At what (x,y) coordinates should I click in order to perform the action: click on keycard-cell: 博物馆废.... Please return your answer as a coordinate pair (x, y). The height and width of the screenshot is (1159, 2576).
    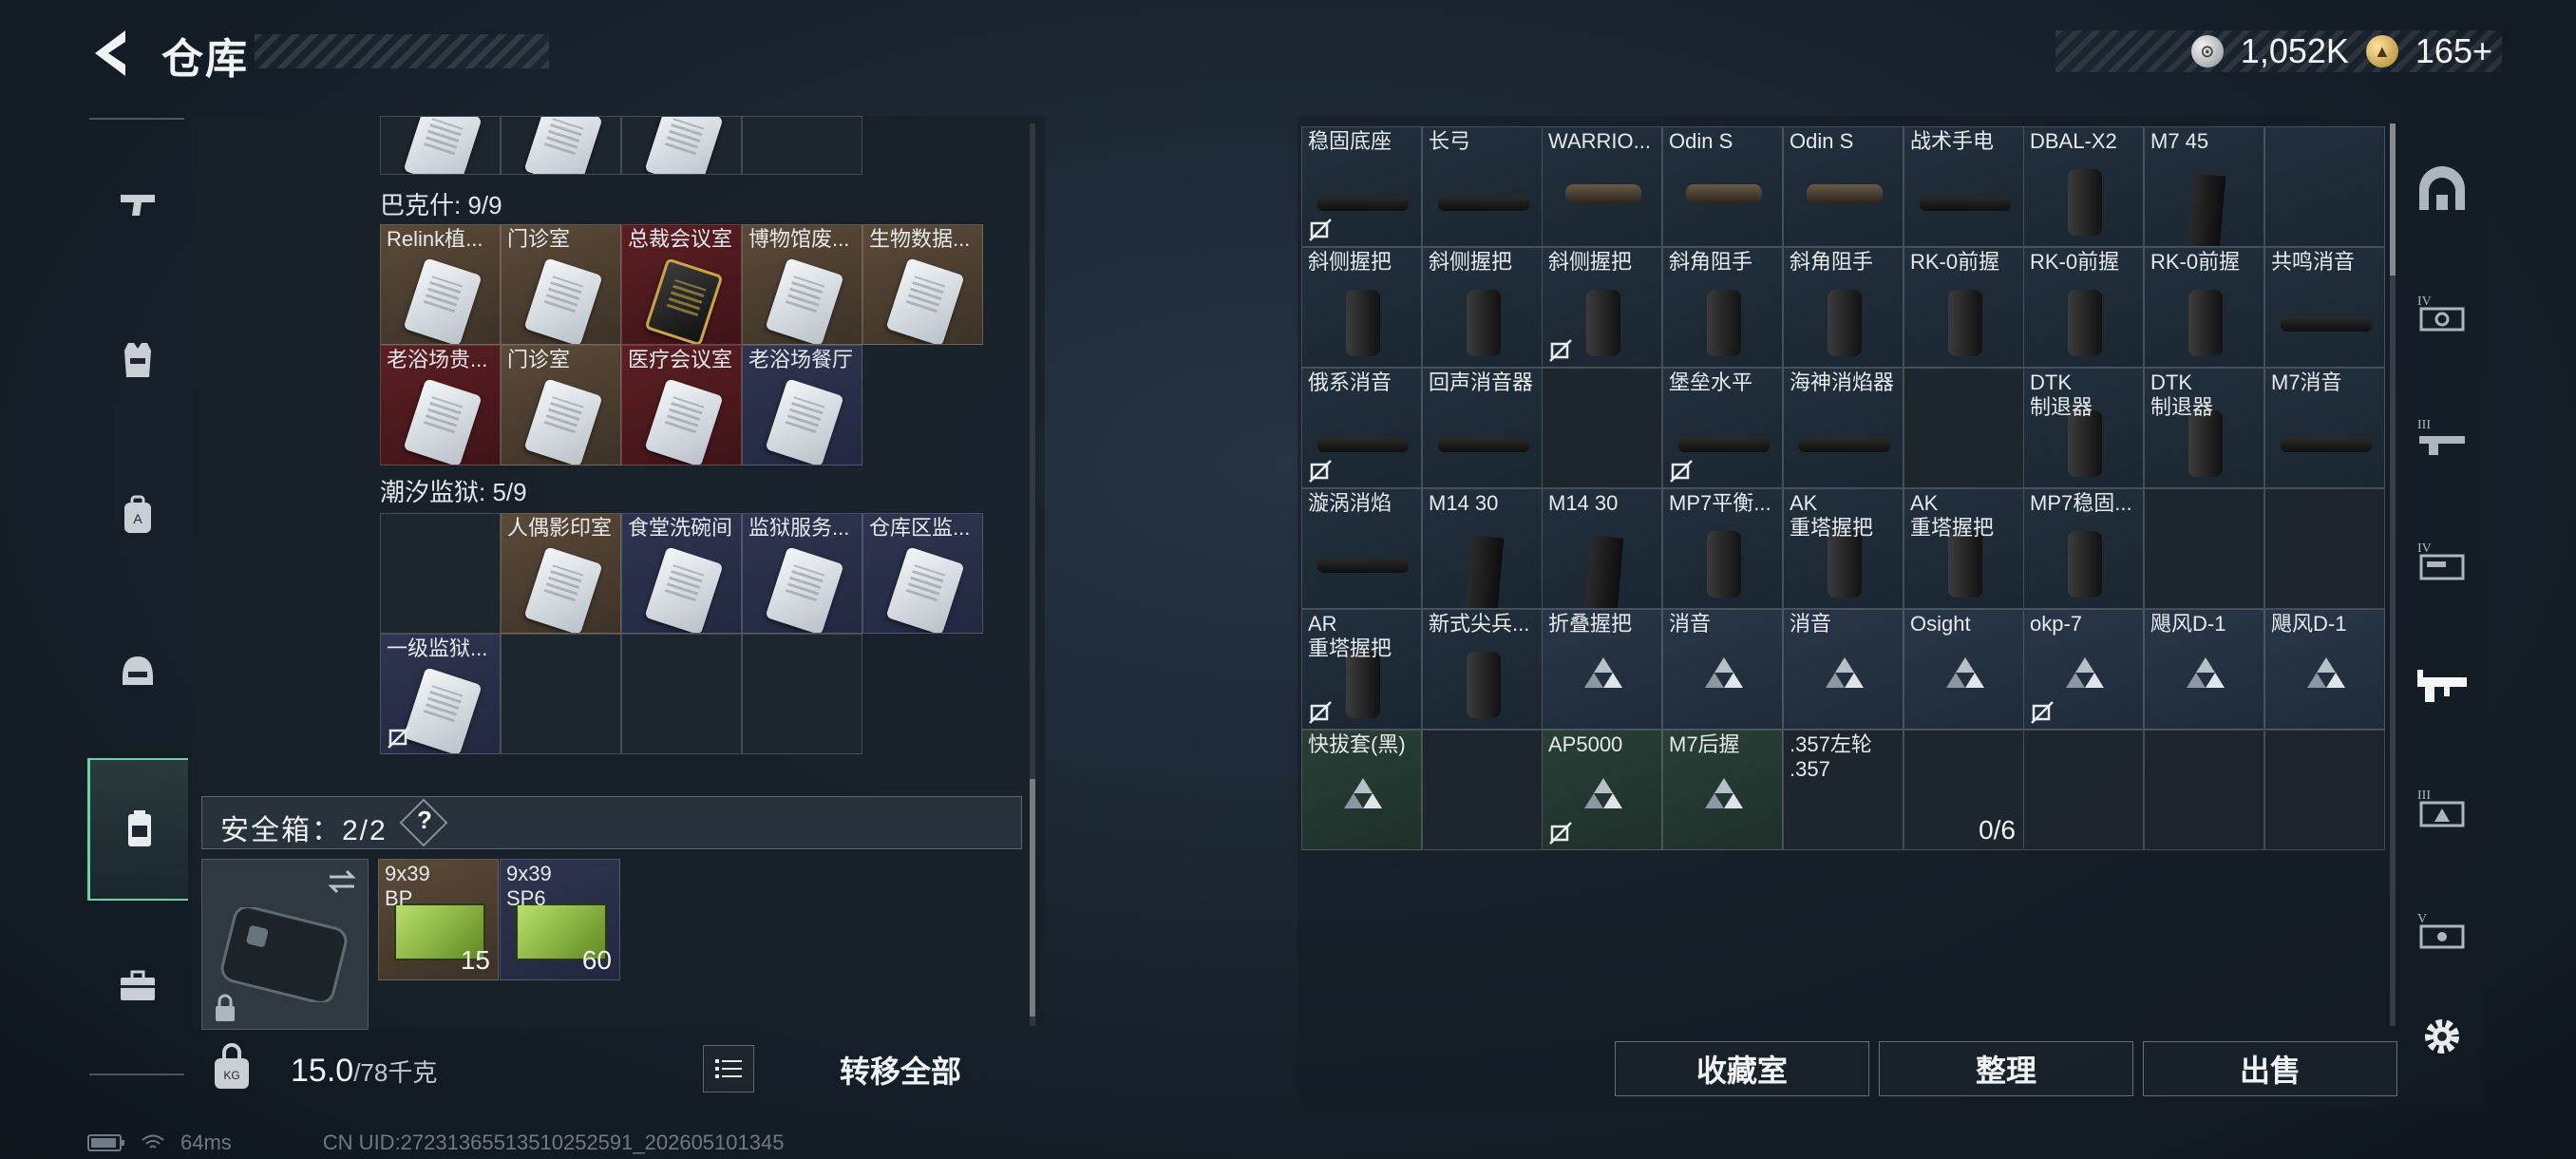
    Looking at the image, I should click on (802, 284).